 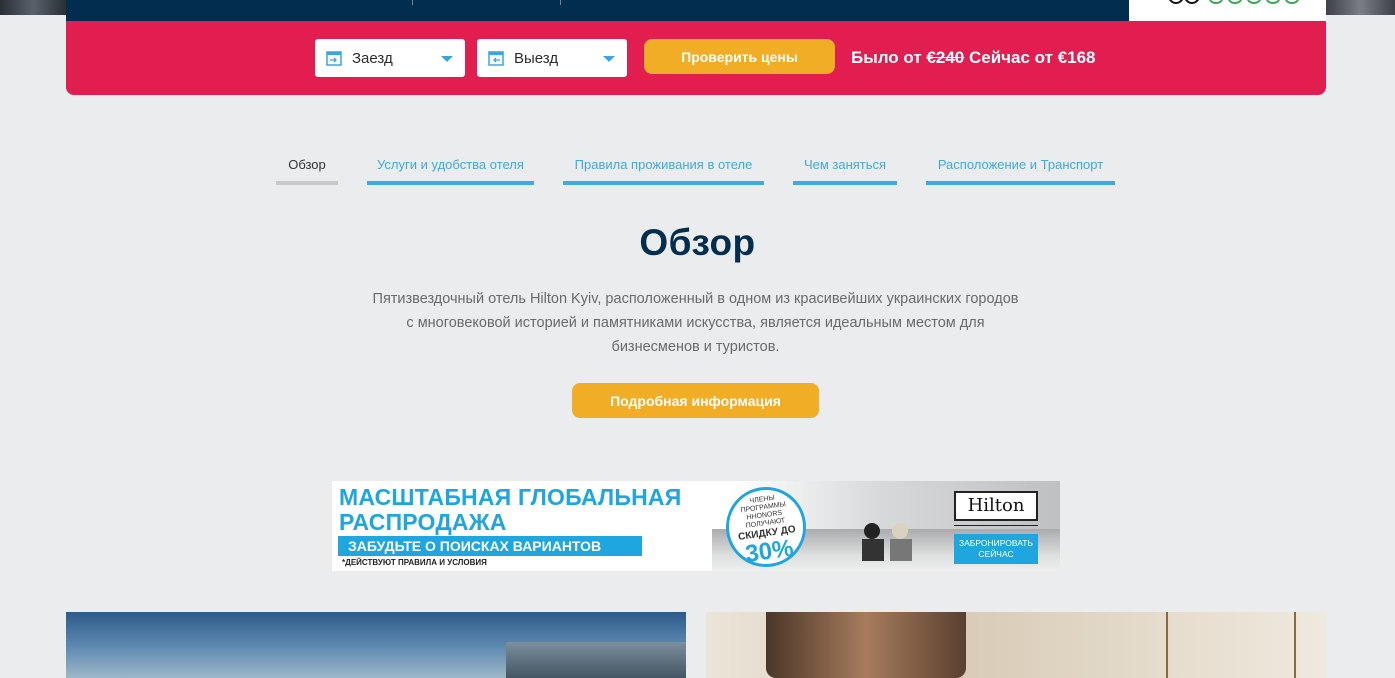 What do you see at coordinates (697, 242) in the screenshot?
I see `page-title: Обзор` at bounding box center [697, 242].